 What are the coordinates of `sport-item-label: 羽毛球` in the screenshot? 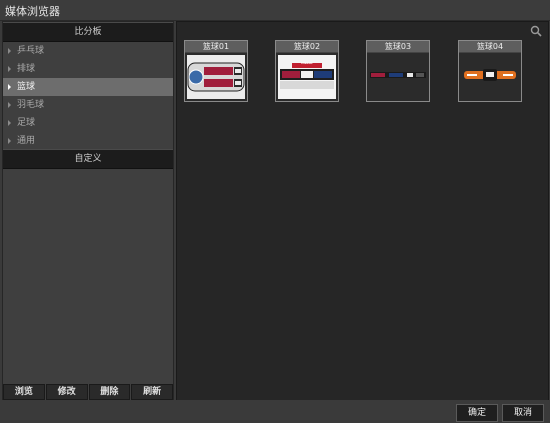 It's located at (31, 105).